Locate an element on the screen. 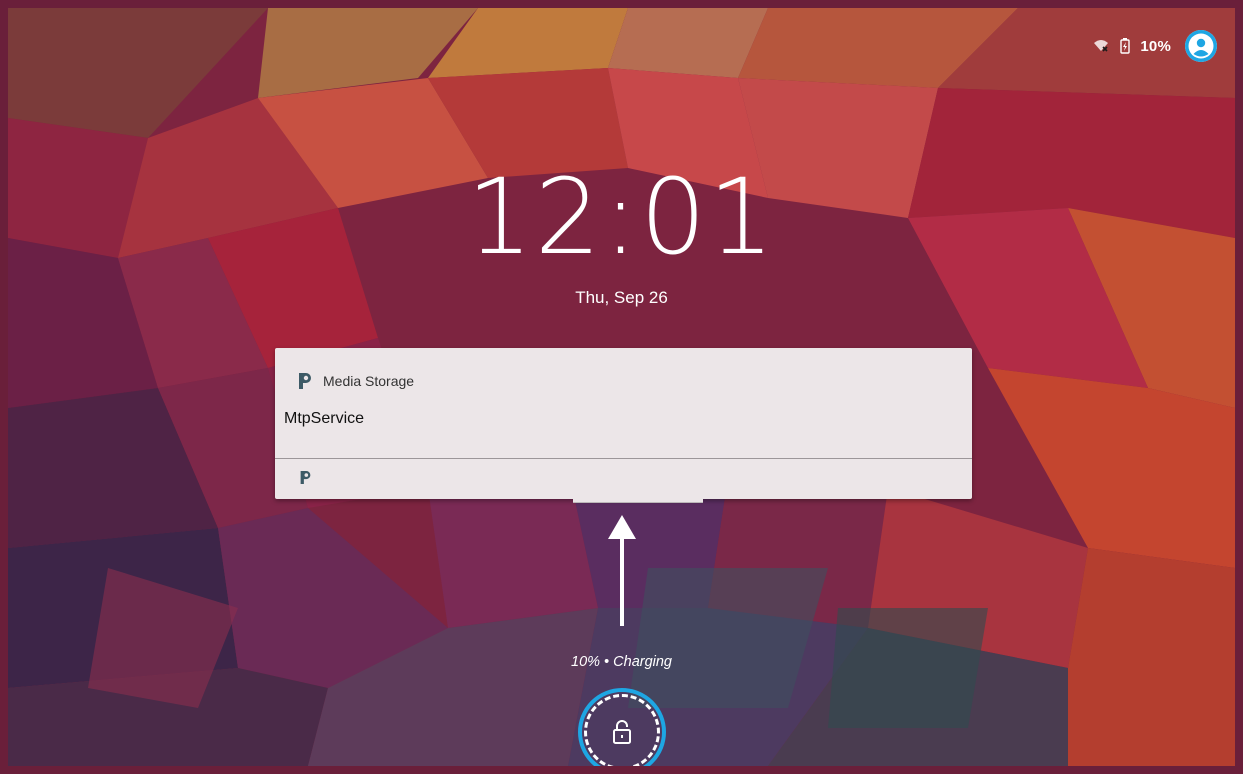 The width and height of the screenshot is (1243, 774). notification-header: Media Storage is located at coordinates (355, 381).